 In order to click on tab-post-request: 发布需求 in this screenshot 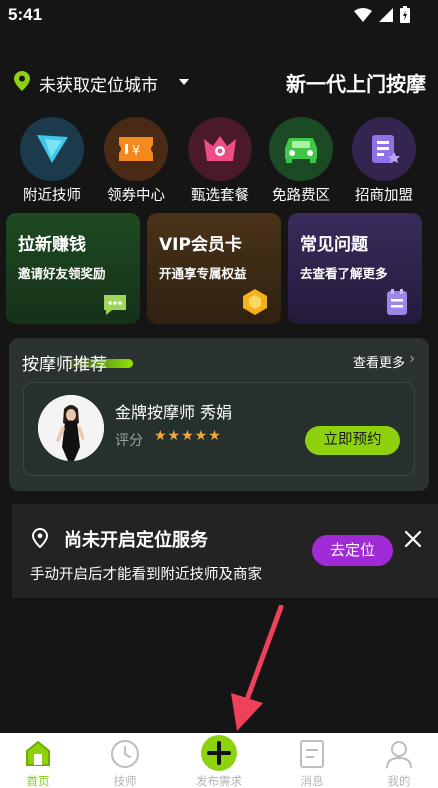, I will do `click(219, 760)`.